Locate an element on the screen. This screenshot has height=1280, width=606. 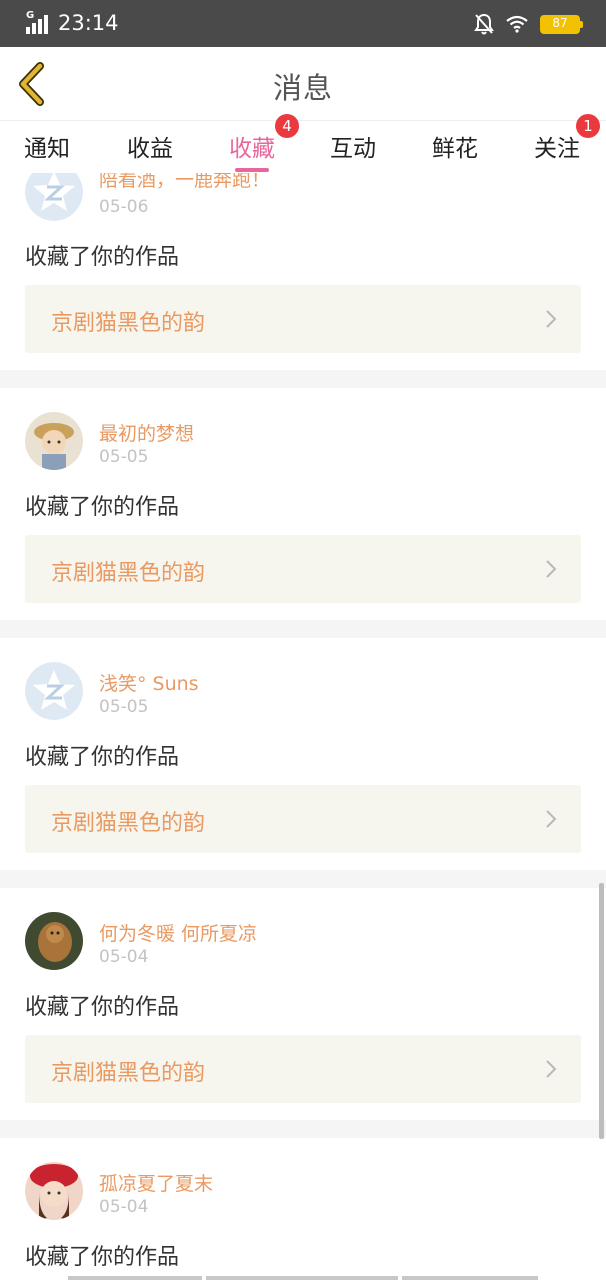
tab-label: 通知 is located at coordinates (47, 149).